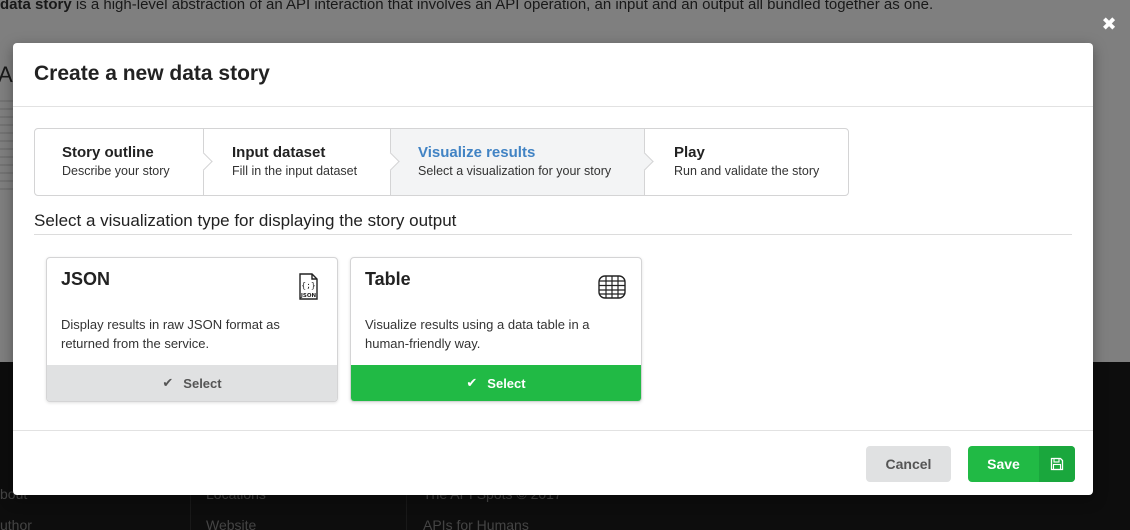 This screenshot has height=530, width=1130. I want to click on cancel-button: Cancel, so click(908, 464).